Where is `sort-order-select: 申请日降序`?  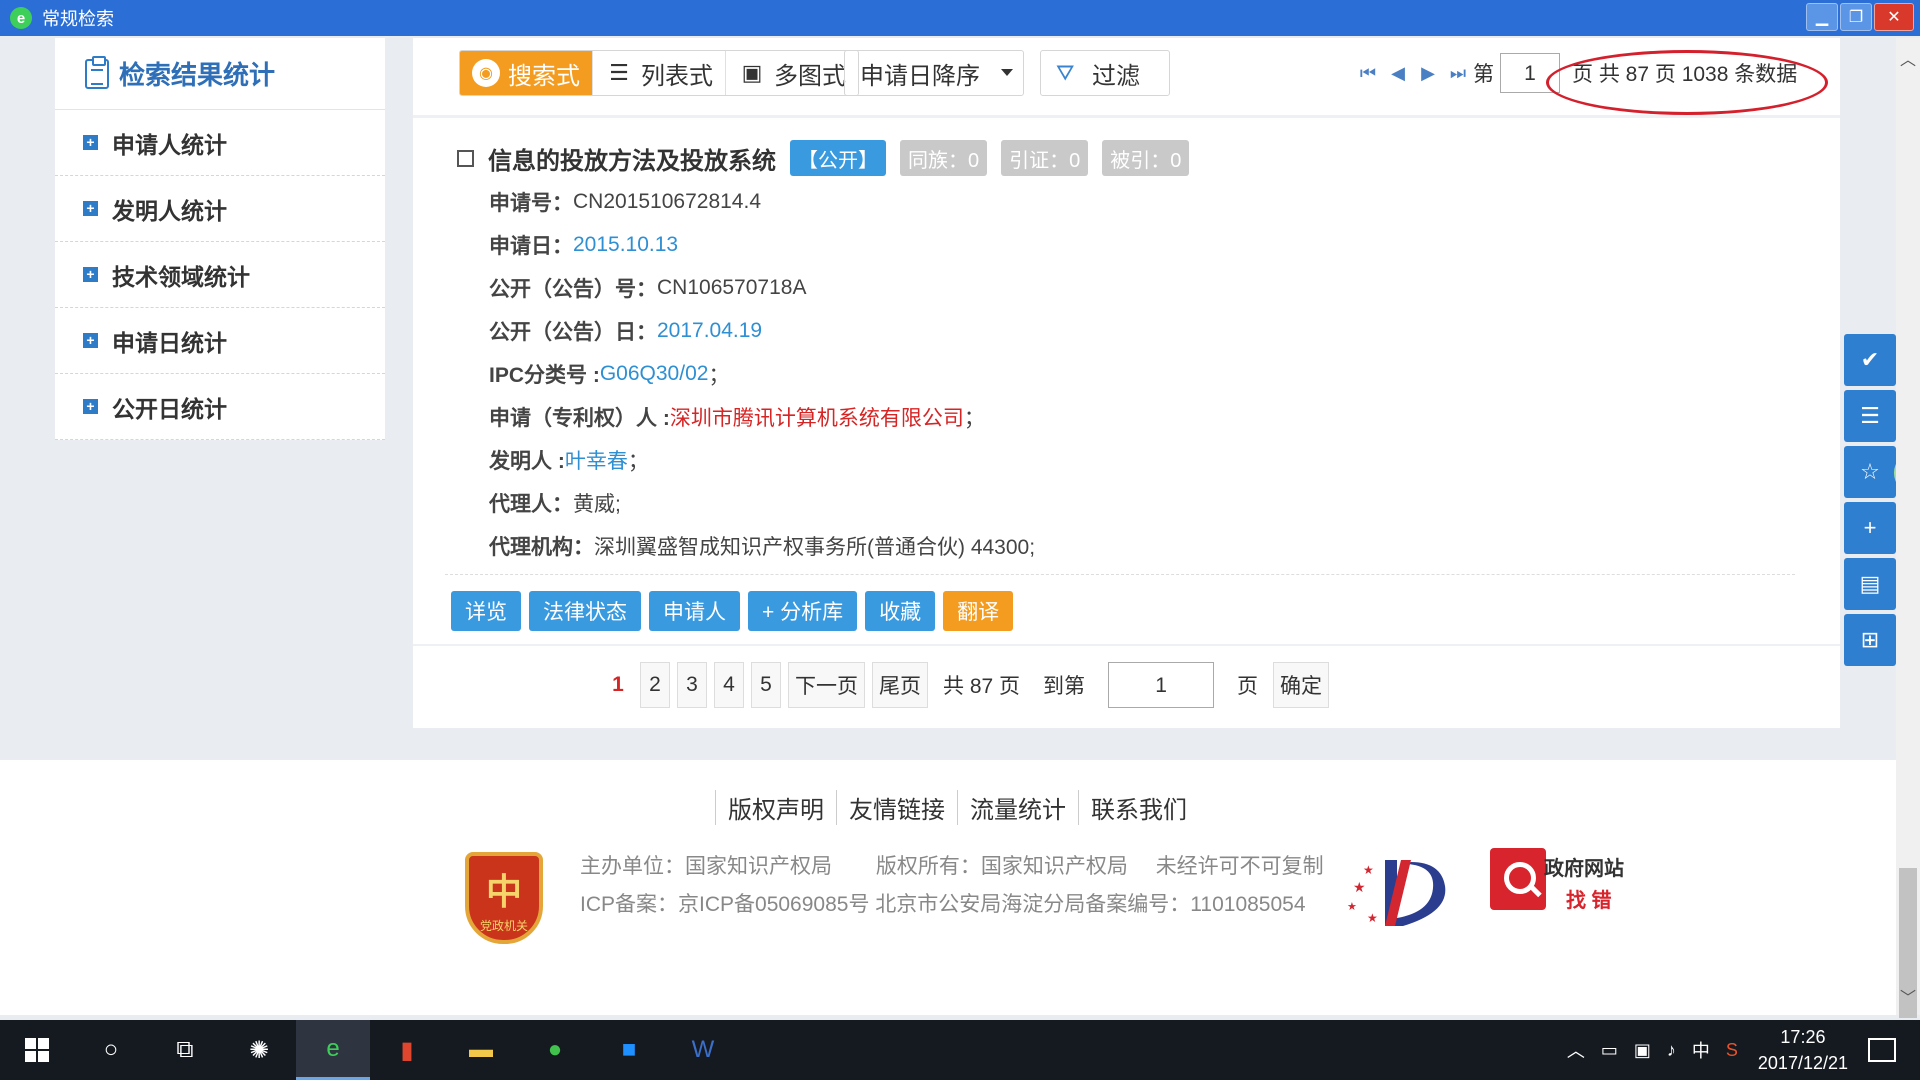
sort-order-select: 申请日降序 is located at coordinates (934, 73).